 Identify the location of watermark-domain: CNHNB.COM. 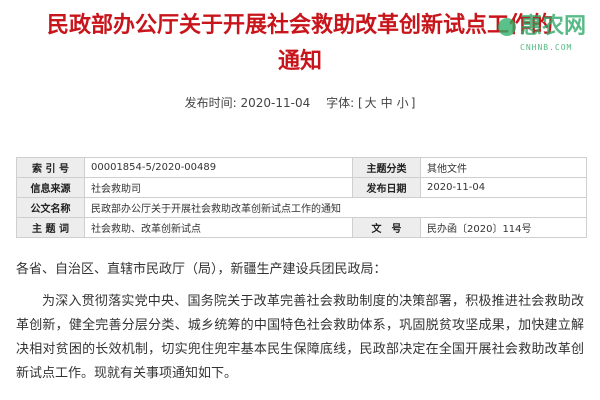
(546, 47).